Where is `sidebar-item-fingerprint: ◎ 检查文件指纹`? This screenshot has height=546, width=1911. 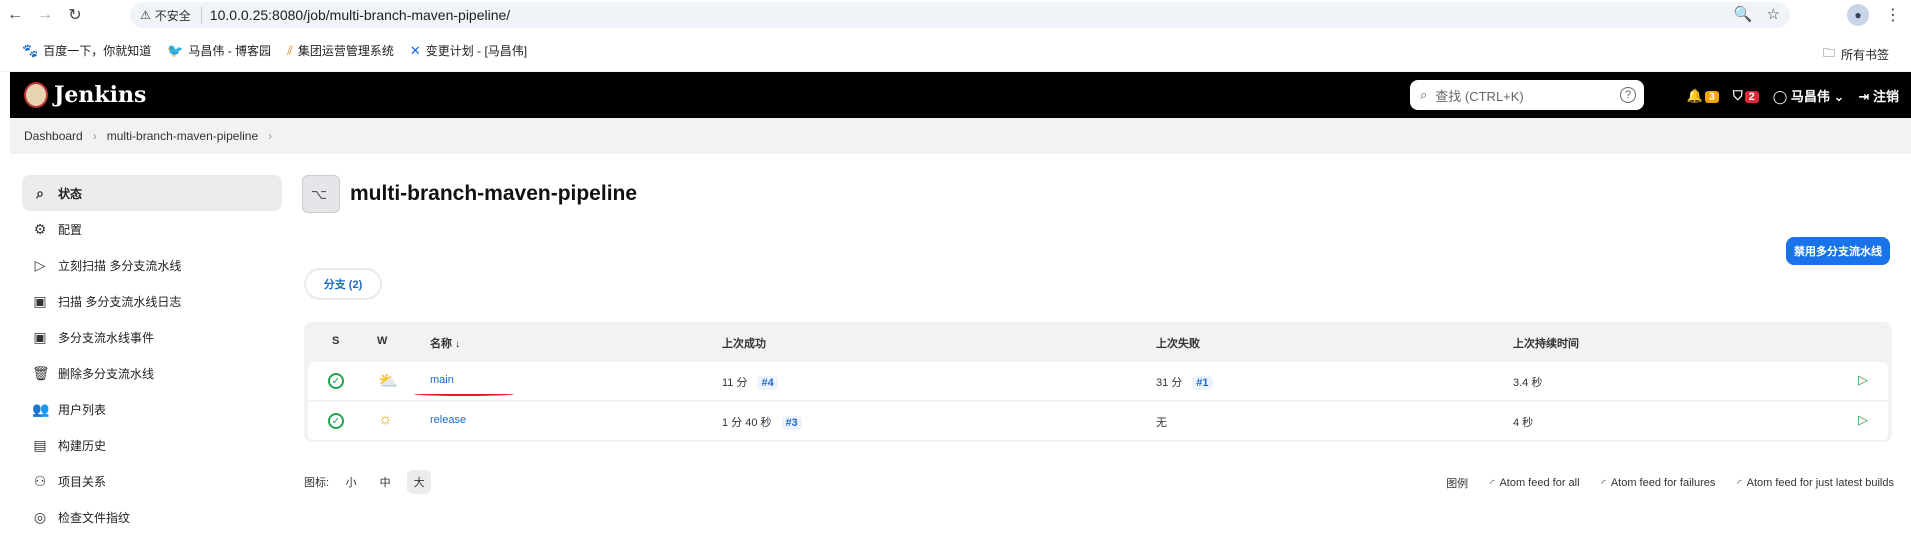 sidebar-item-fingerprint: ◎ 检查文件指纹 is located at coordinates (152, 517).